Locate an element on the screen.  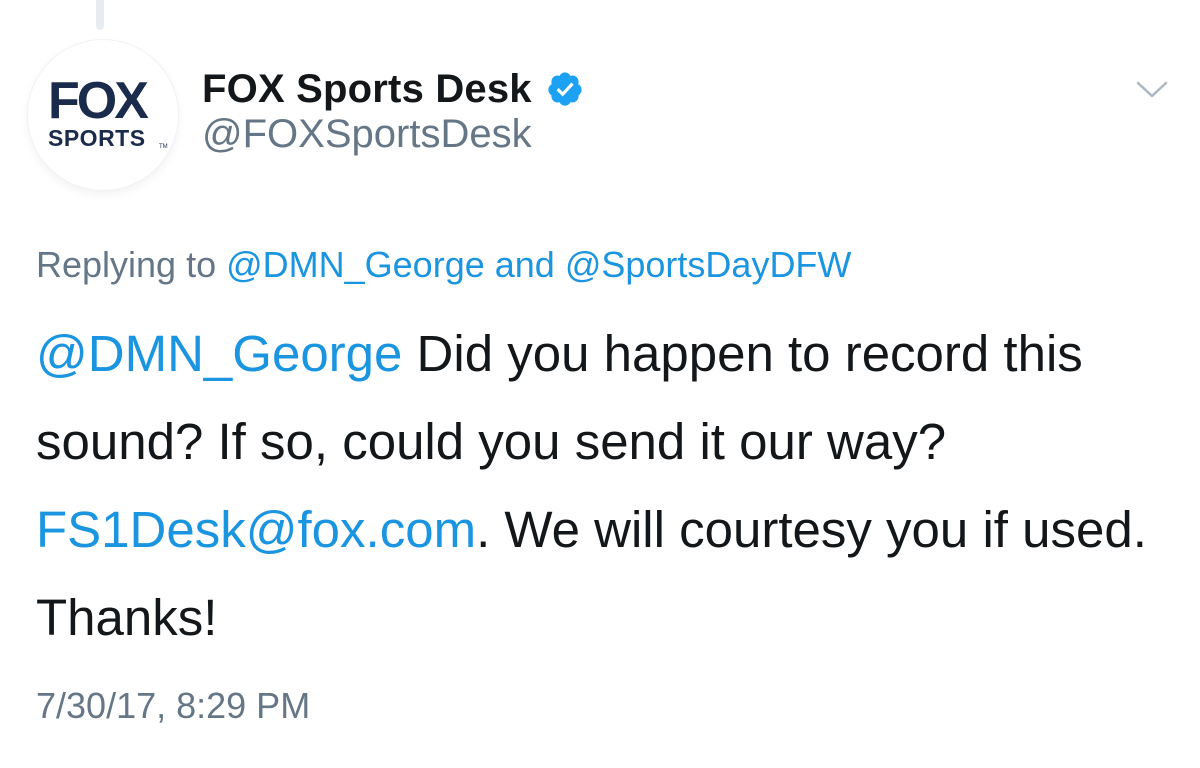
logo-fox-text: FOX is located at coordinates (98, 101).